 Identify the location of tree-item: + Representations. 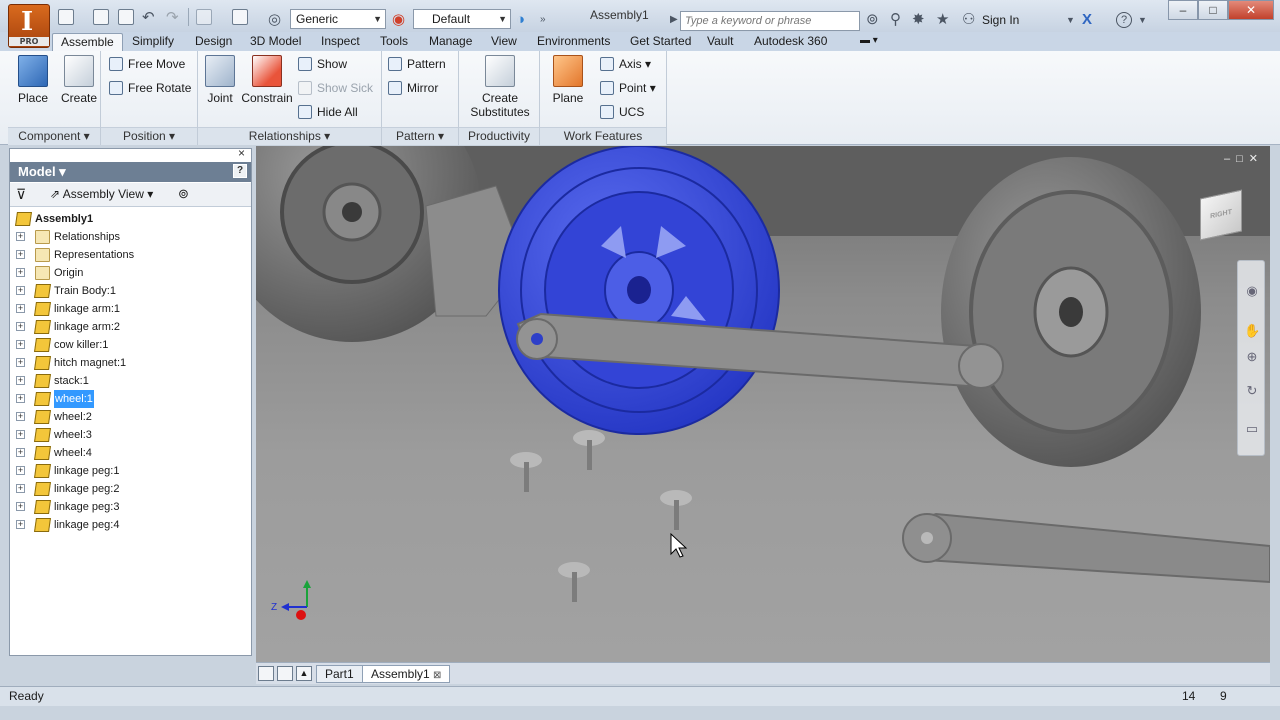
(130, 255).